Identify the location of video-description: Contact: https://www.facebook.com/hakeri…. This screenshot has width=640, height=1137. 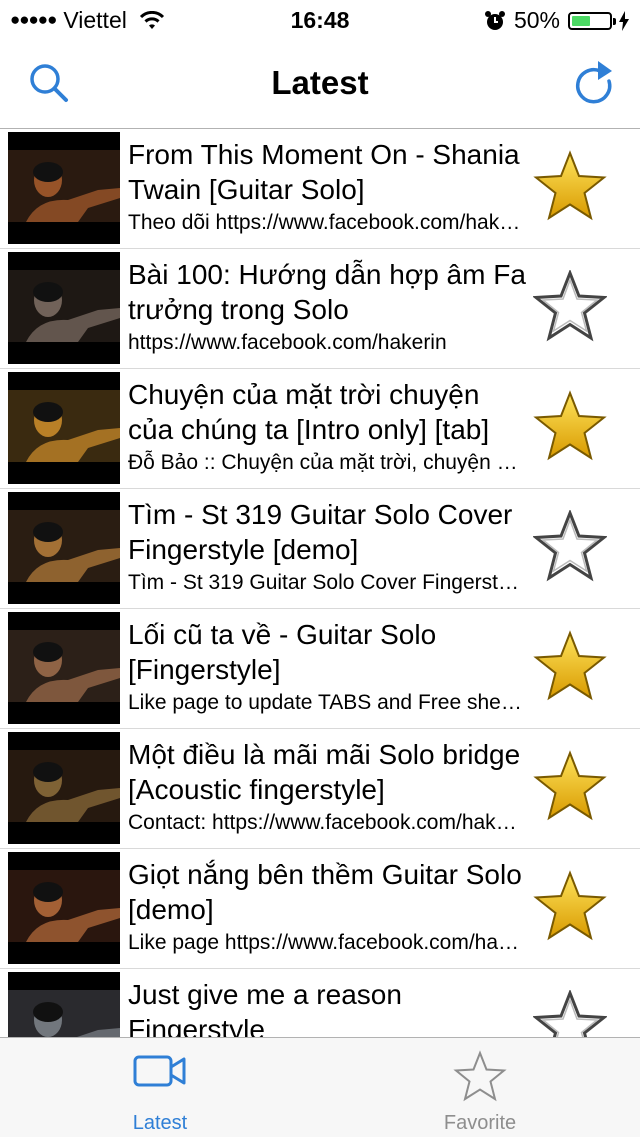
(325, 822).